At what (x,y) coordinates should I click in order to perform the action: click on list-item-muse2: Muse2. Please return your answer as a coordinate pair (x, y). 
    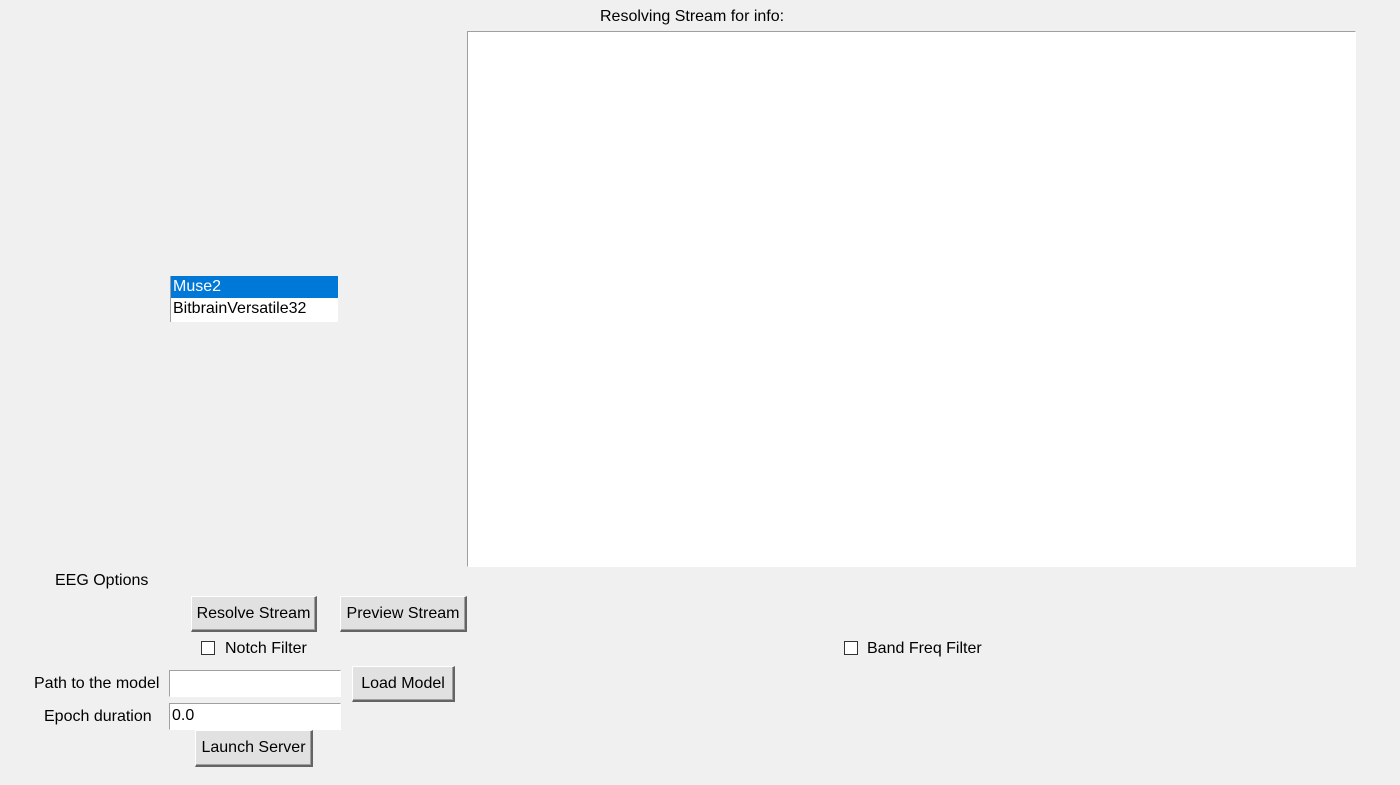
    Looking at the image, I should click on (254, 287).